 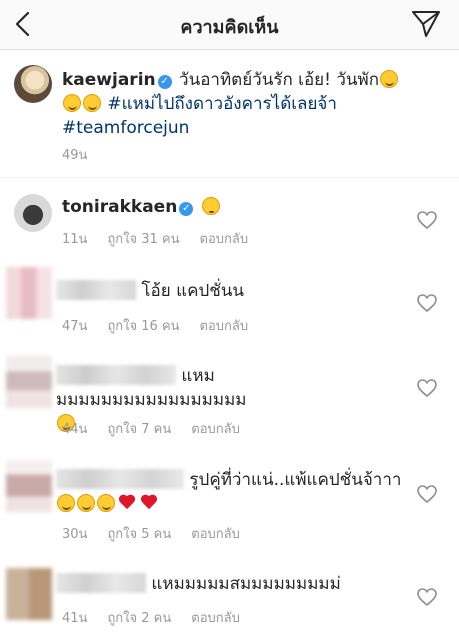 I want to click on comment-text: tonirakkaen ✓, so click(x=232, y=207).